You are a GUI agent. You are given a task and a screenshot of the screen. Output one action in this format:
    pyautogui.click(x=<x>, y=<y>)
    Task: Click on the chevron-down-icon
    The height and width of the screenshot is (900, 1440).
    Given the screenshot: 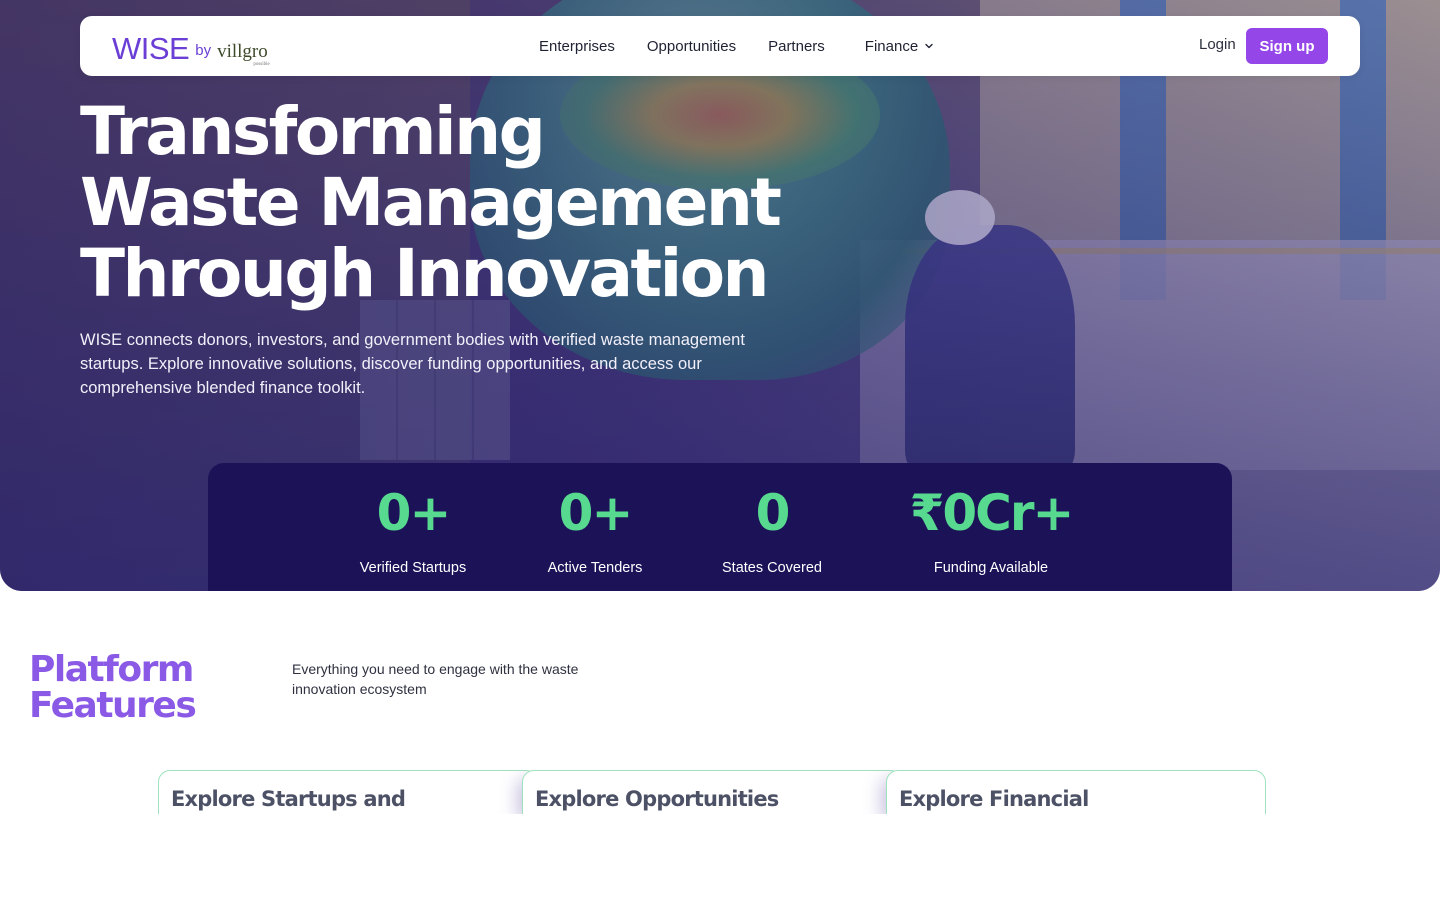 What is the action you would take?
    pyautogui.click(x=929, y=46)
    